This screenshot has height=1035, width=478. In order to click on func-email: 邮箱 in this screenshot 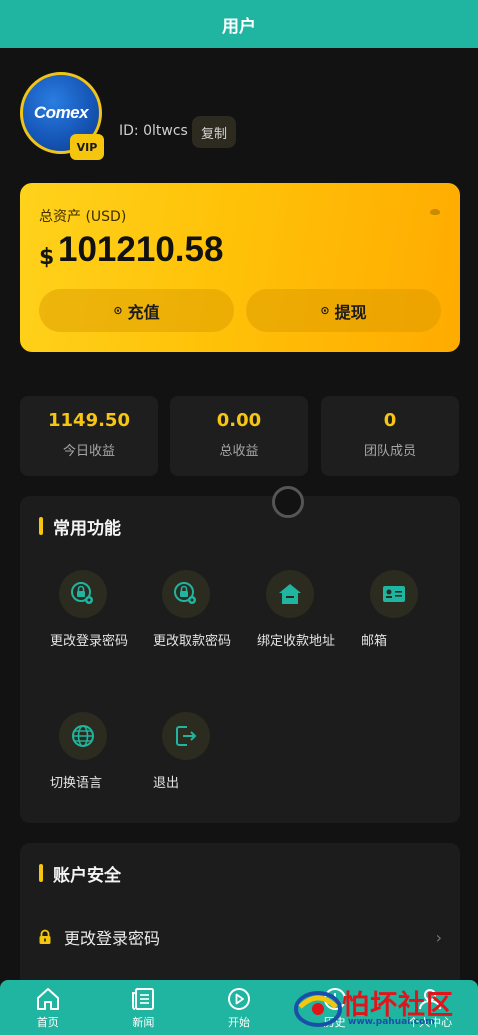, I will do `click(406, 612)`.